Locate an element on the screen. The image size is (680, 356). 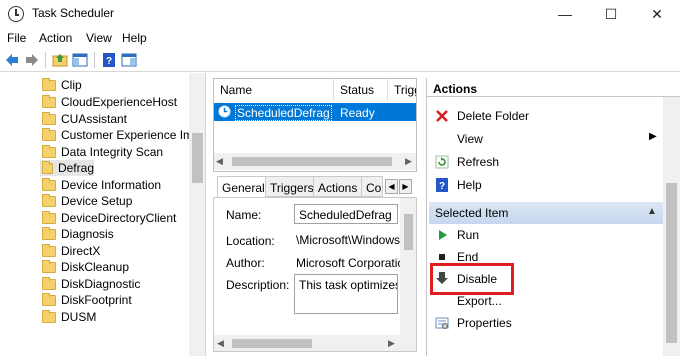
task-clock-icon is located at coordinates (224, 111).